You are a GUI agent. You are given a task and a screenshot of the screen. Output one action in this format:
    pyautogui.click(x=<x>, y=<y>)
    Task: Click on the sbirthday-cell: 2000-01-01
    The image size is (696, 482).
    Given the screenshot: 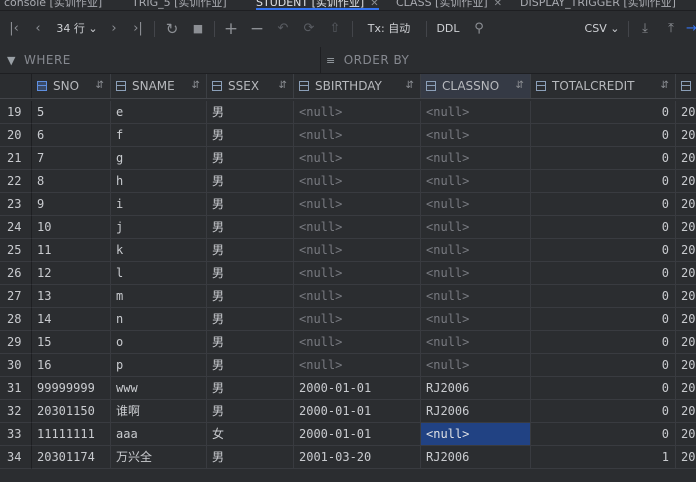 What is the action you would take?
    pyautogui.click(x=357, y=388)
    